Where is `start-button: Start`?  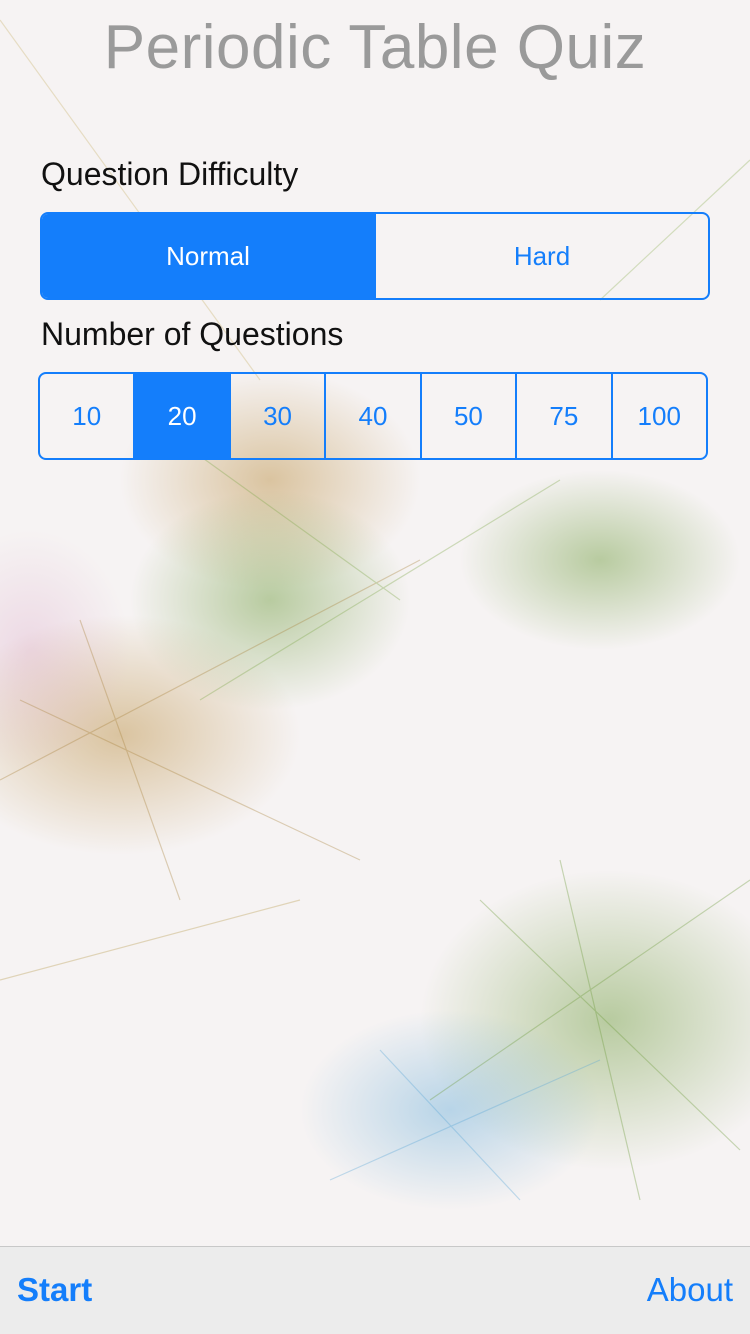 start-button: Start is located at coordinates (54, 1290).